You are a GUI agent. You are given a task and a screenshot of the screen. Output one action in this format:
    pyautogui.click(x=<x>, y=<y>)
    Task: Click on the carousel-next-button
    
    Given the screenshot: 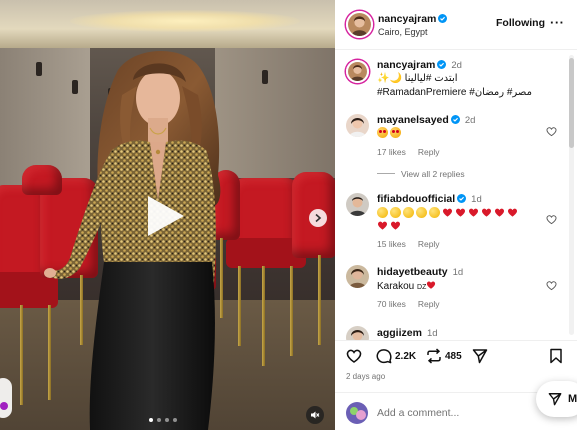 What is the action you would take?
    pyautogui.click(x=318, y=218)
    